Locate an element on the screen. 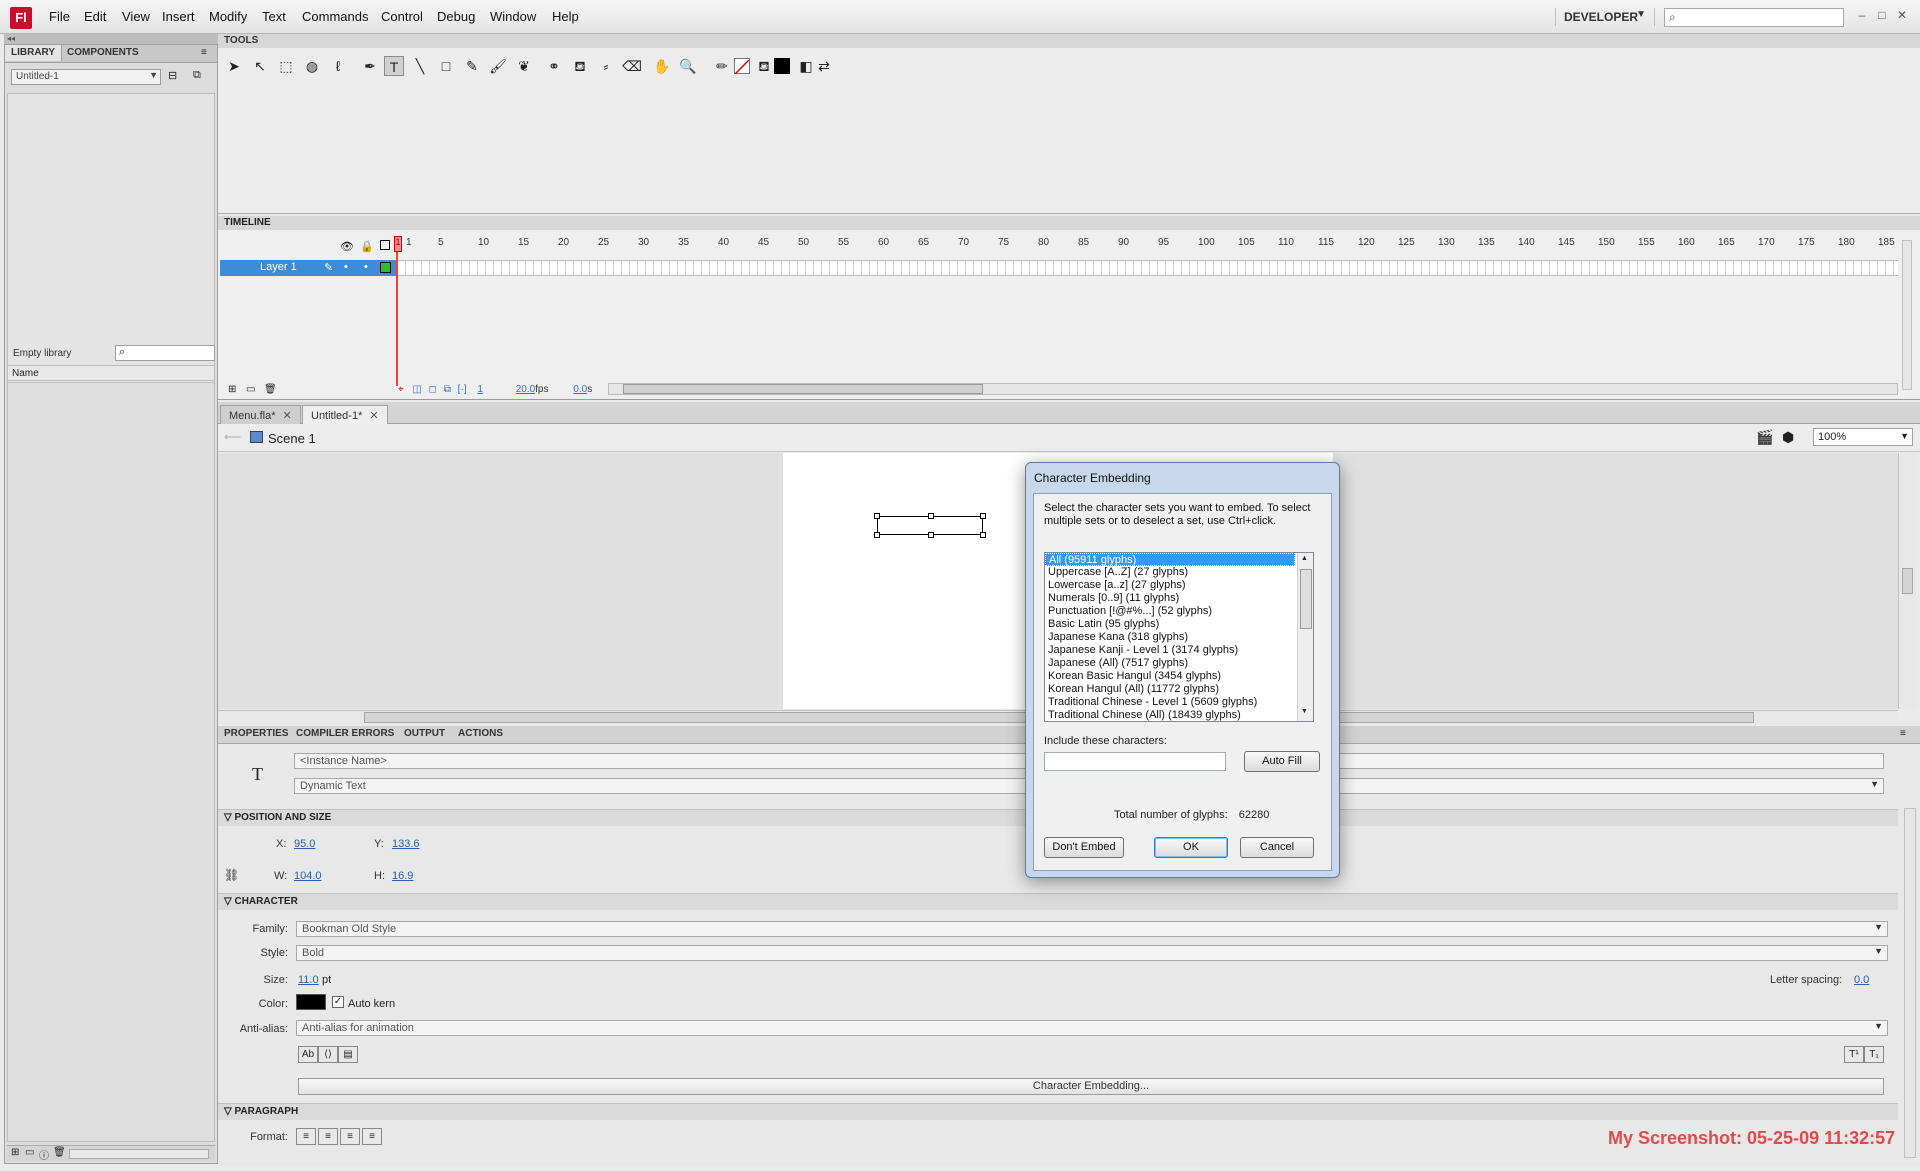  doc-tab-untitled: Untitled-1* ✕ is located at coordinates (345, 414).